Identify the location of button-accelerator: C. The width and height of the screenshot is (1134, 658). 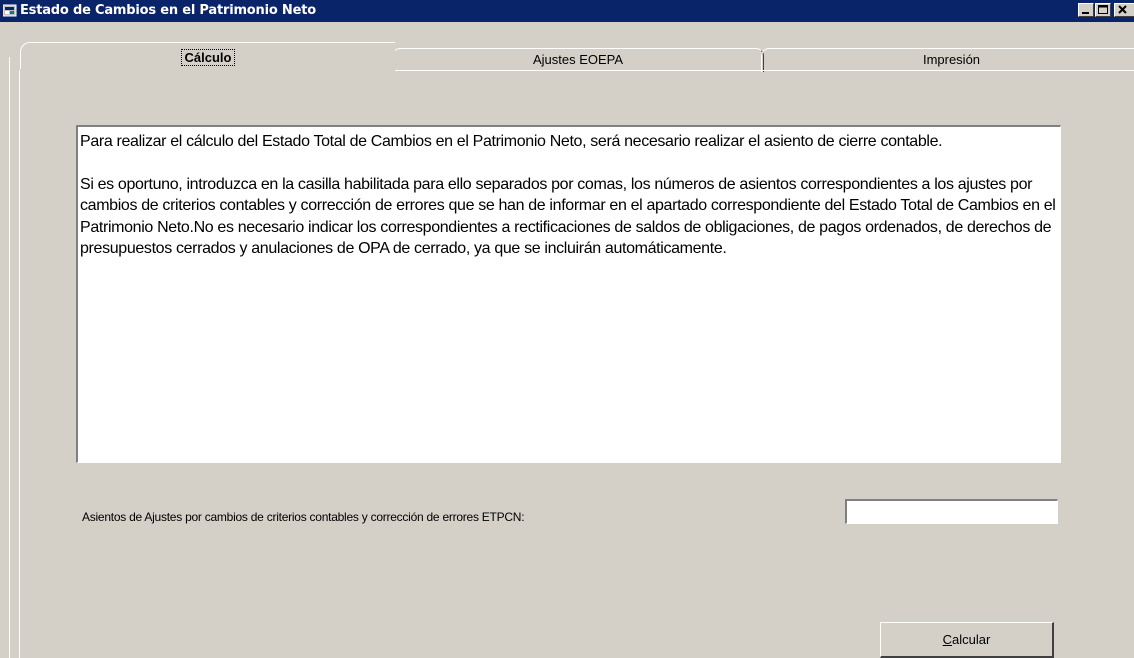
(947, 639).